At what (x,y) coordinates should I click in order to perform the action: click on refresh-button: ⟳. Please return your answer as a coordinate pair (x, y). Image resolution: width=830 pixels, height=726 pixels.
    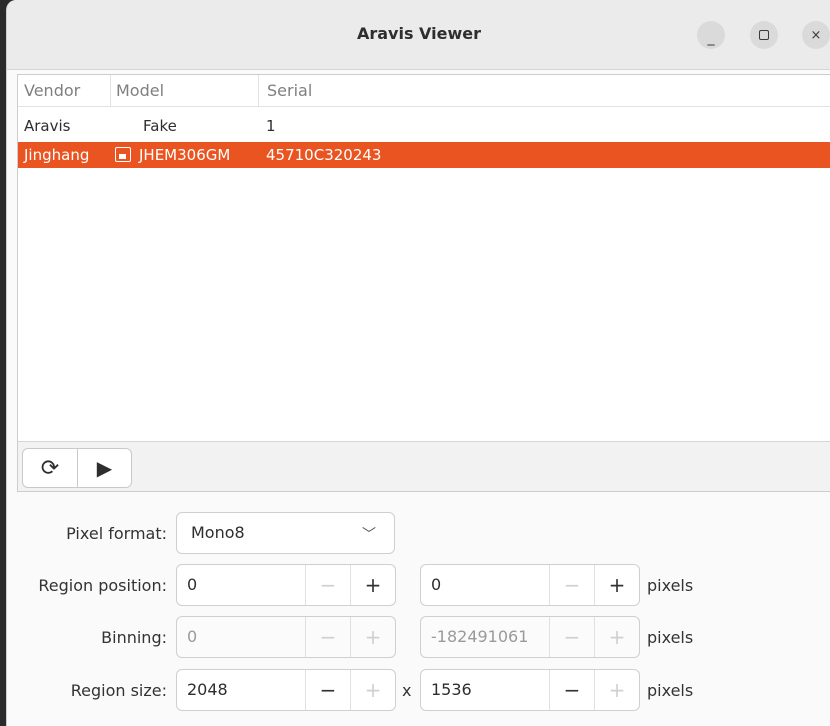
    Looking at the image, I should click on (50, 468).